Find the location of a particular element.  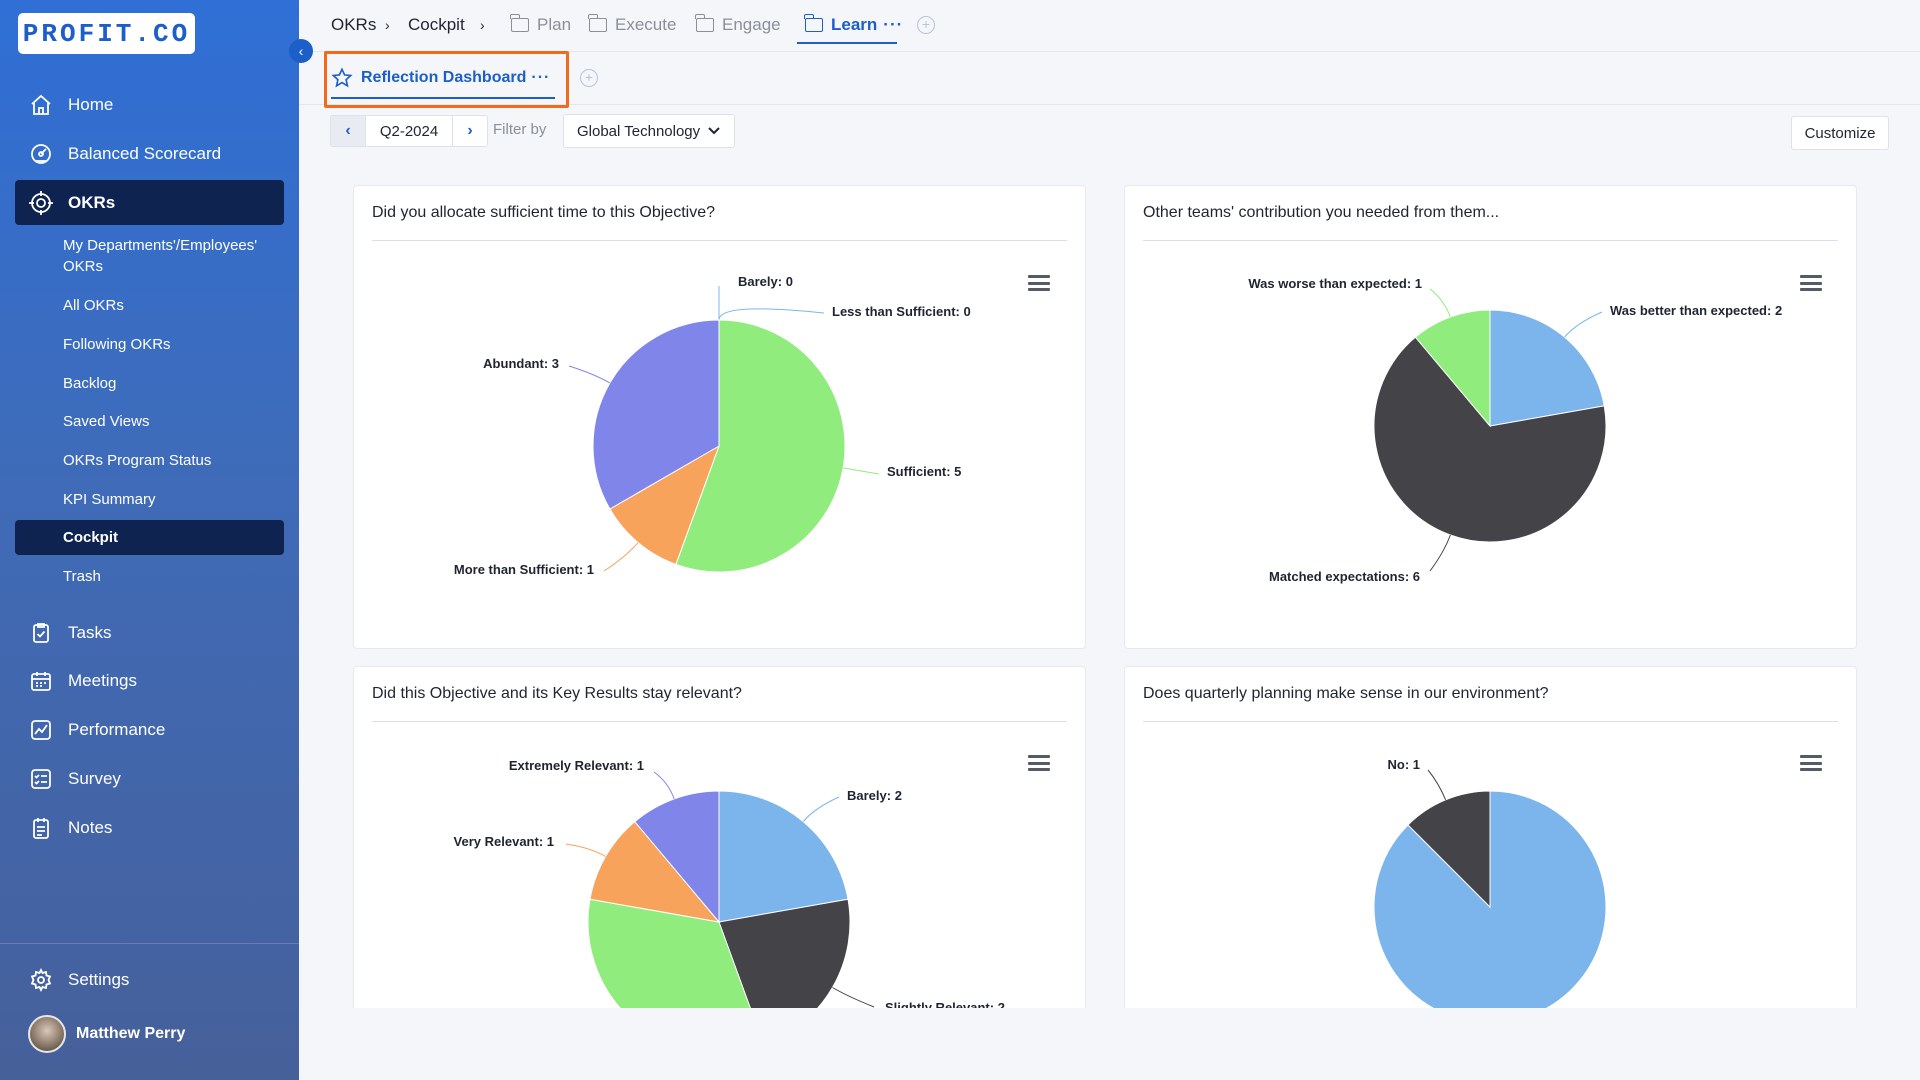

period-selector: ‹ Q2-2024 › is located at coordinates (409, 131).